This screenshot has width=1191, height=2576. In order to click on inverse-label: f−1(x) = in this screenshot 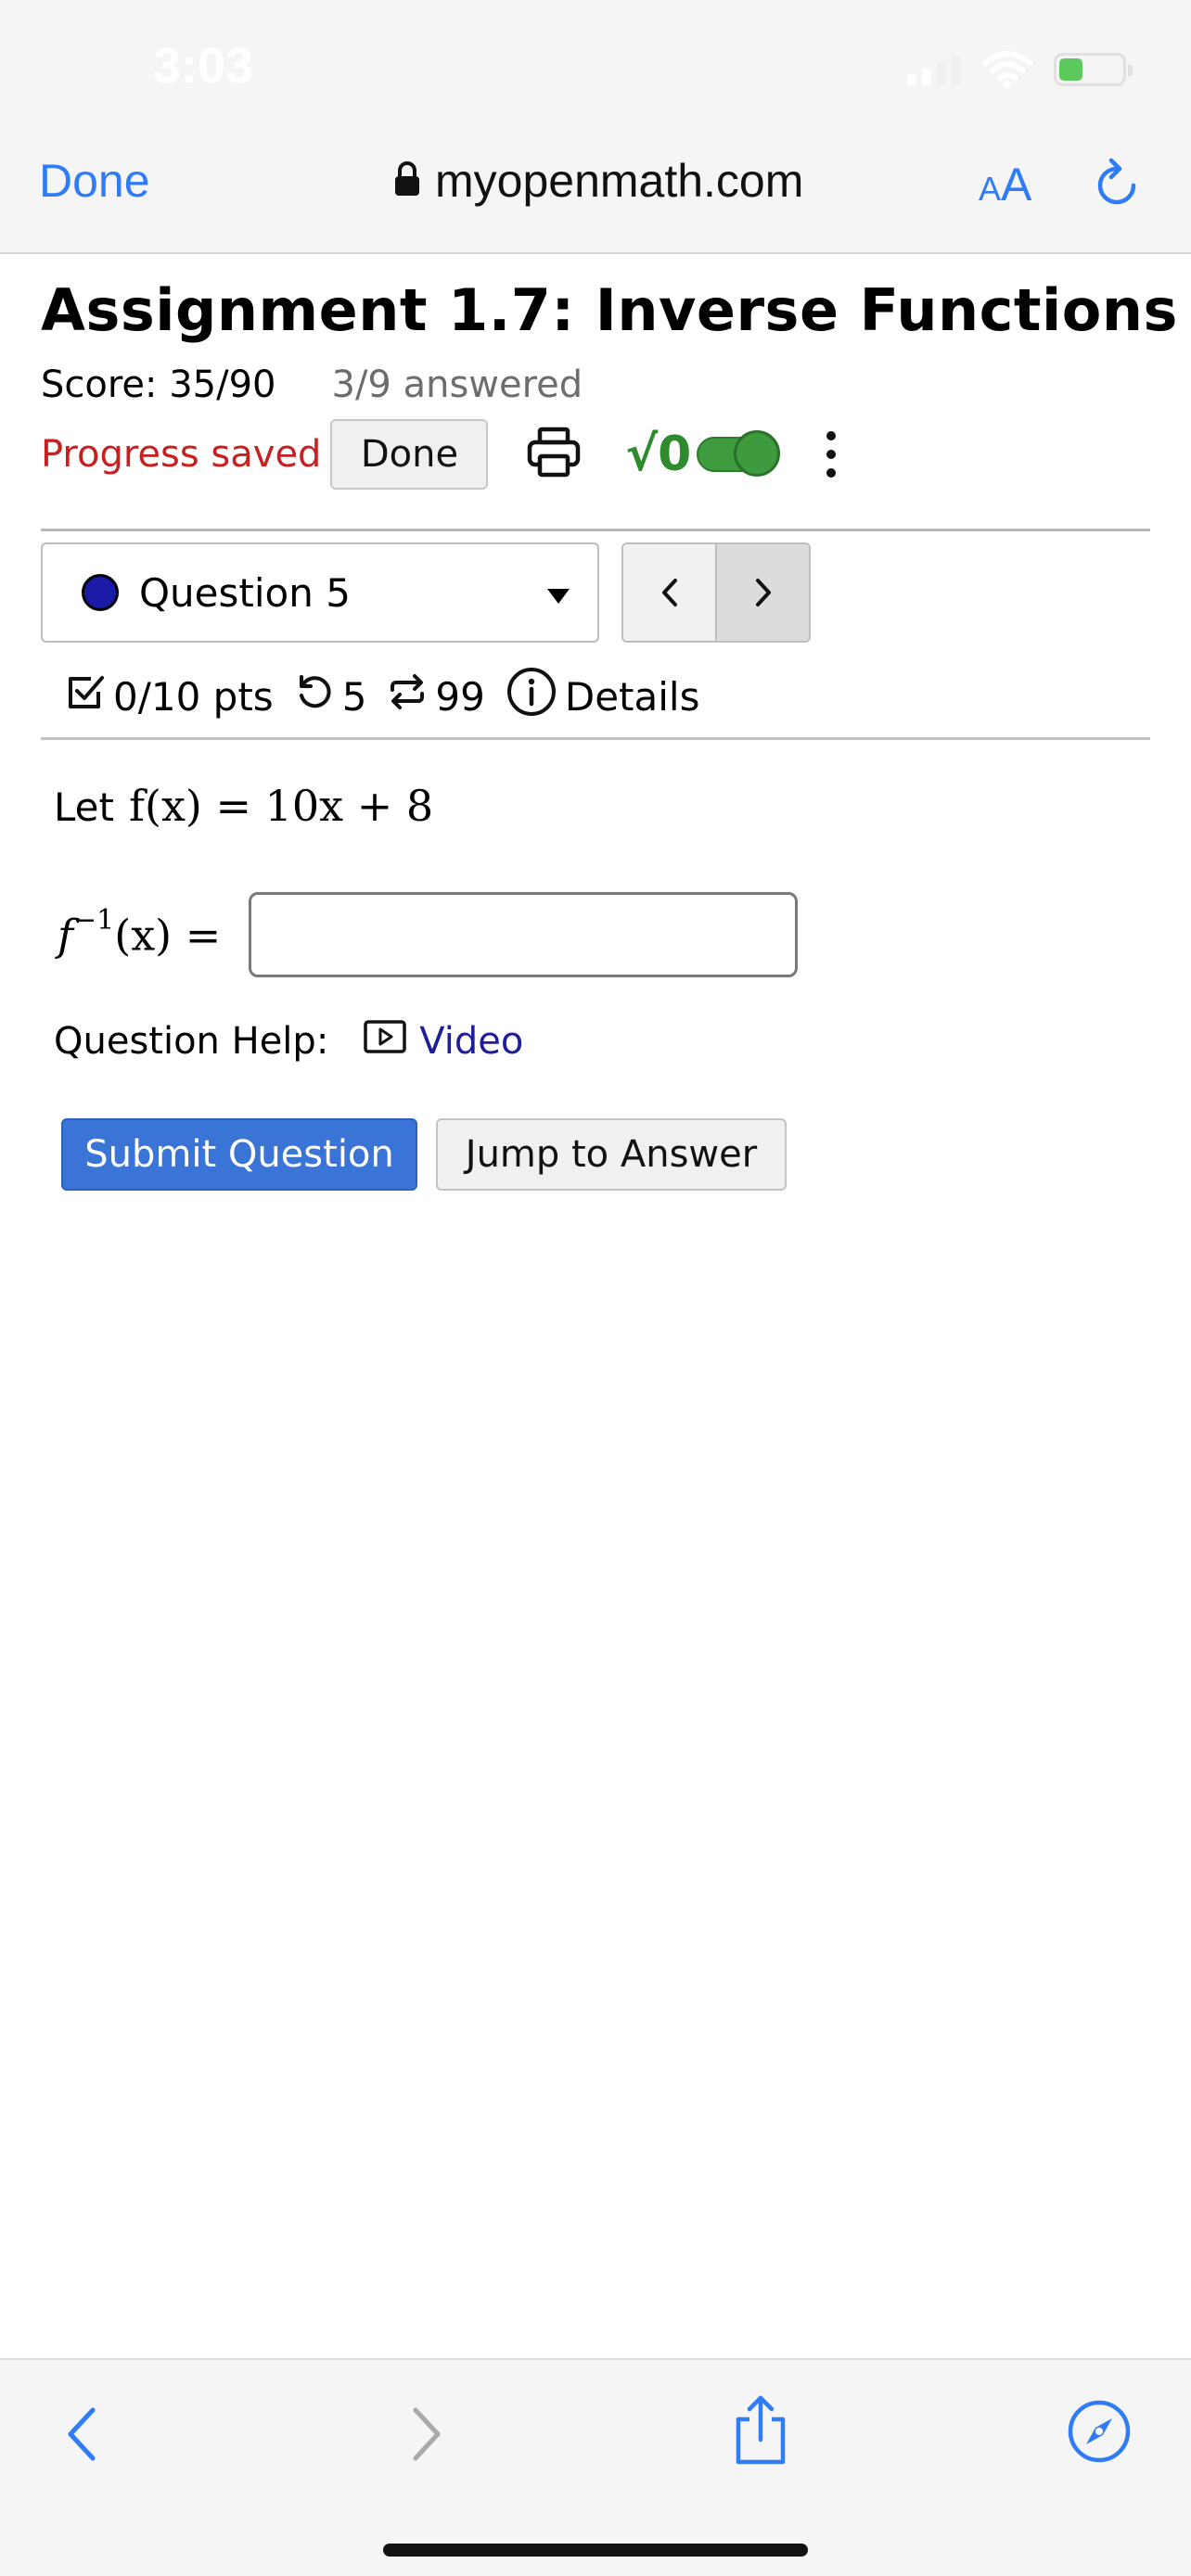, I will do `click(140, 933)`.